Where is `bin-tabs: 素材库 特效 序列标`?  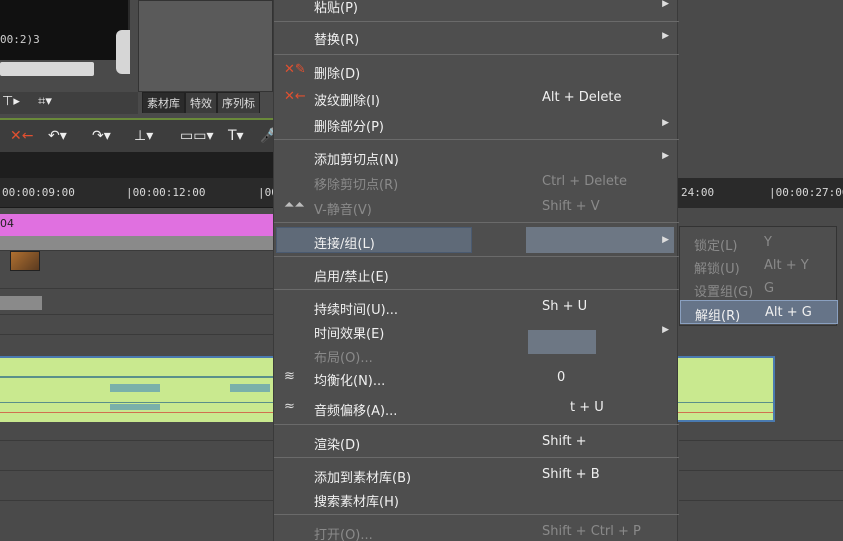
bin-tabs: 素材库 特效 序列标 is located at coordinates (201, 102).